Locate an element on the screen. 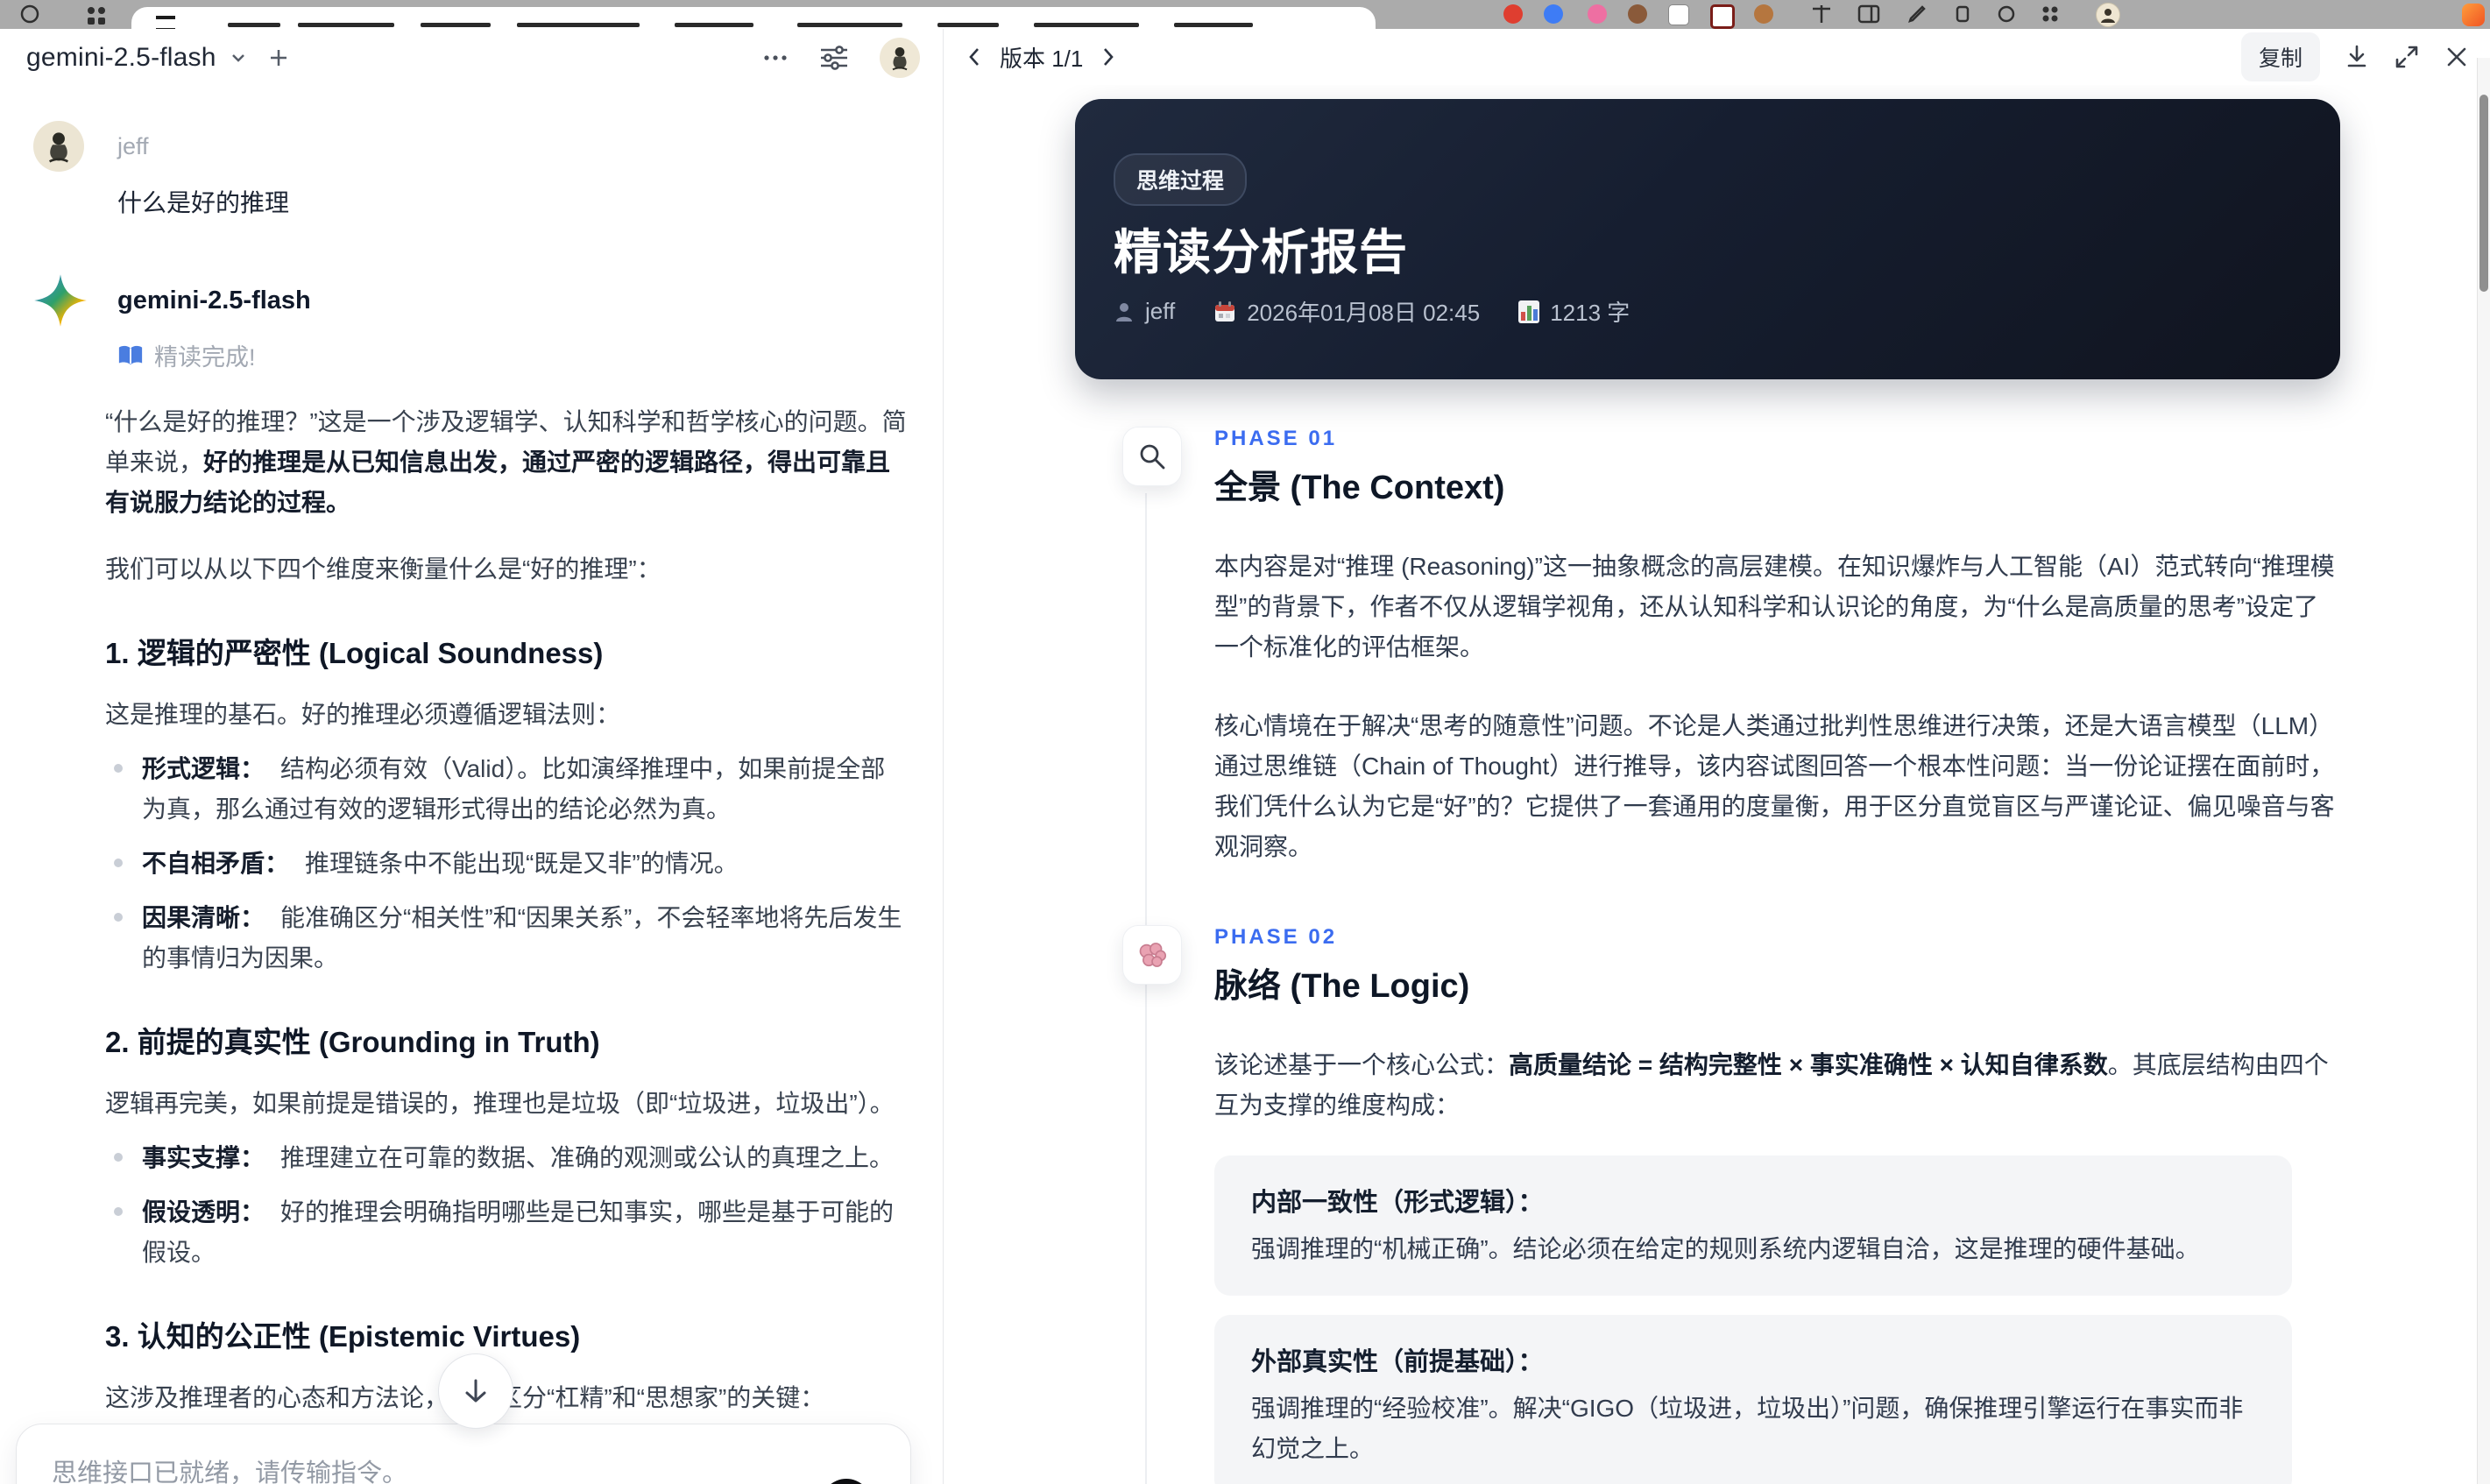 The width and height of the screenshot is (2490, 1484). scrollbar-thumb is located at coordinates (2484, 193).